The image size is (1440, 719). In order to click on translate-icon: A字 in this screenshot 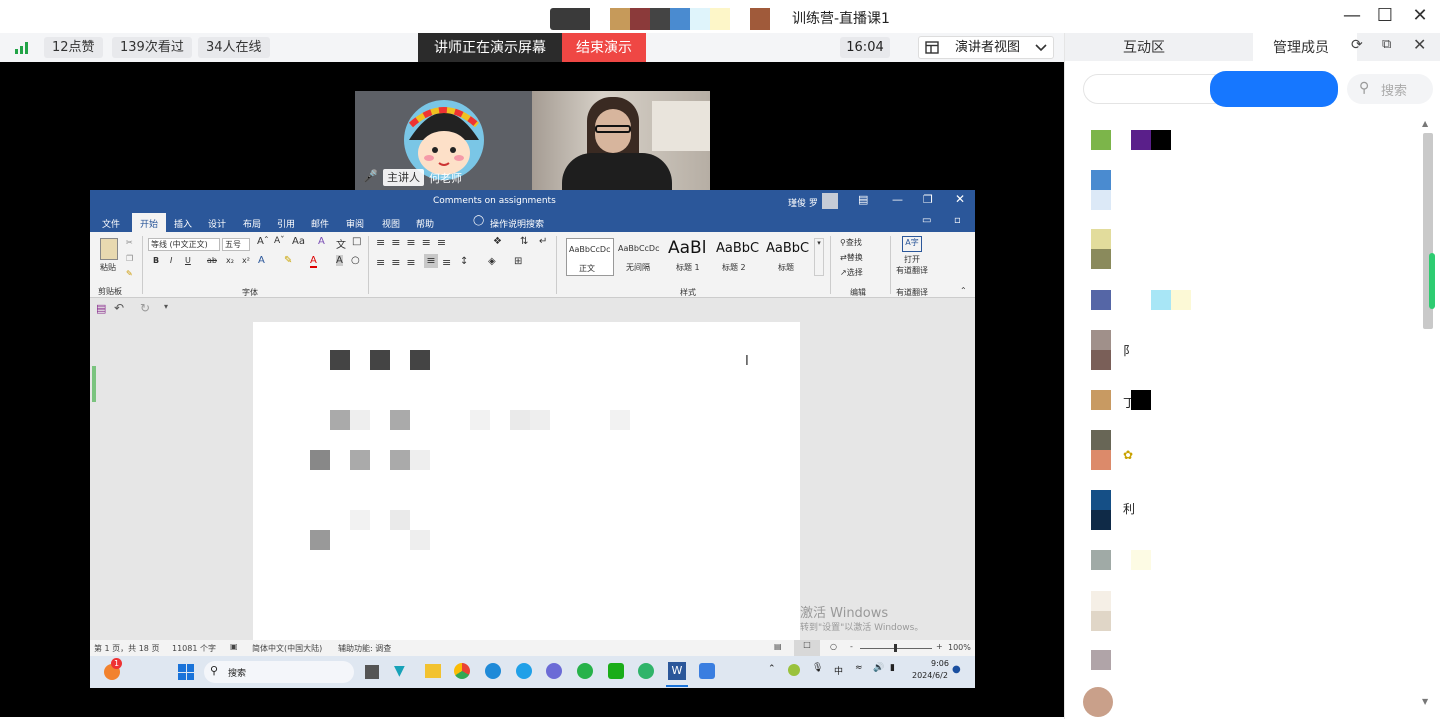, I will do `click(912, 244)`.